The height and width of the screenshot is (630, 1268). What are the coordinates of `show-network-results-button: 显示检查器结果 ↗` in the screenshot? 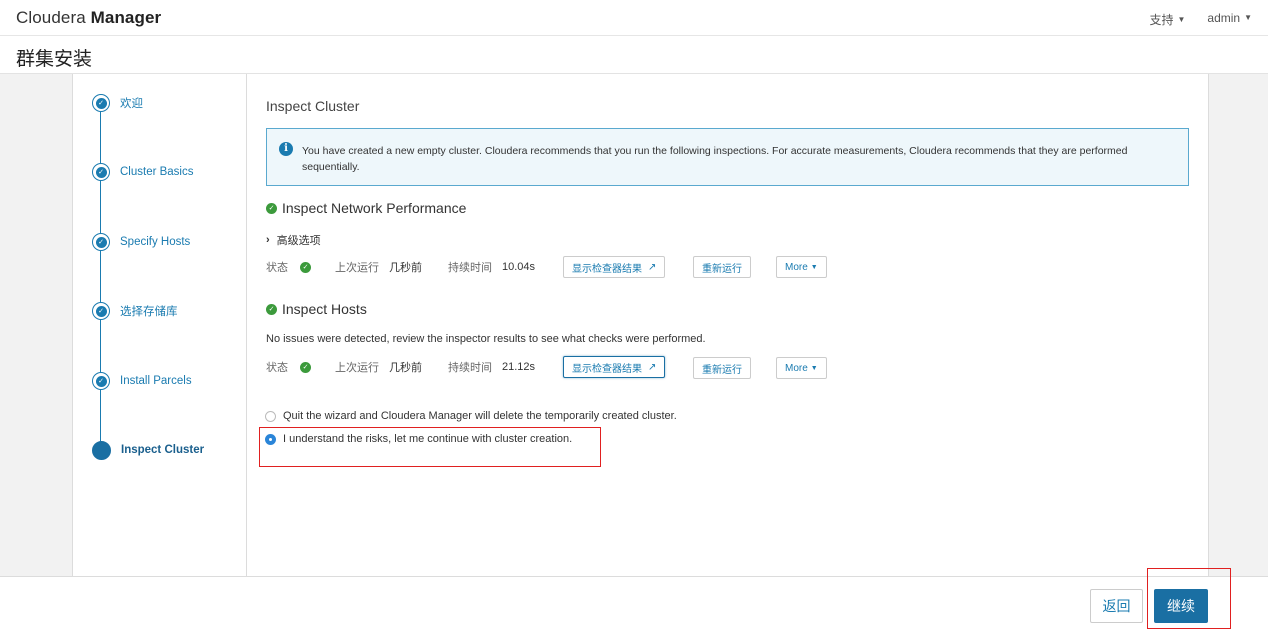 It's located at (614, 267).